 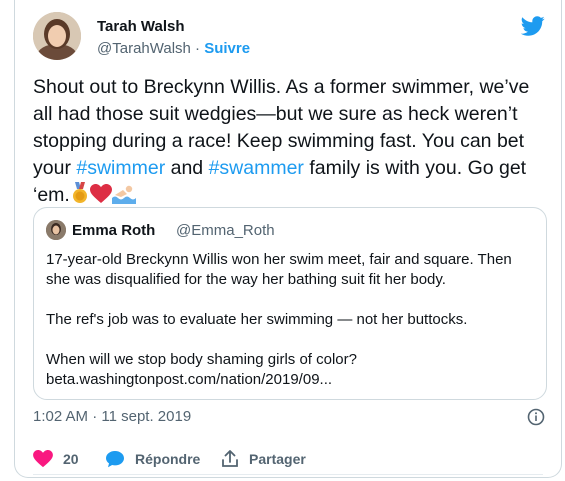 I want to click on info-icon, so click(x=536, y=417).